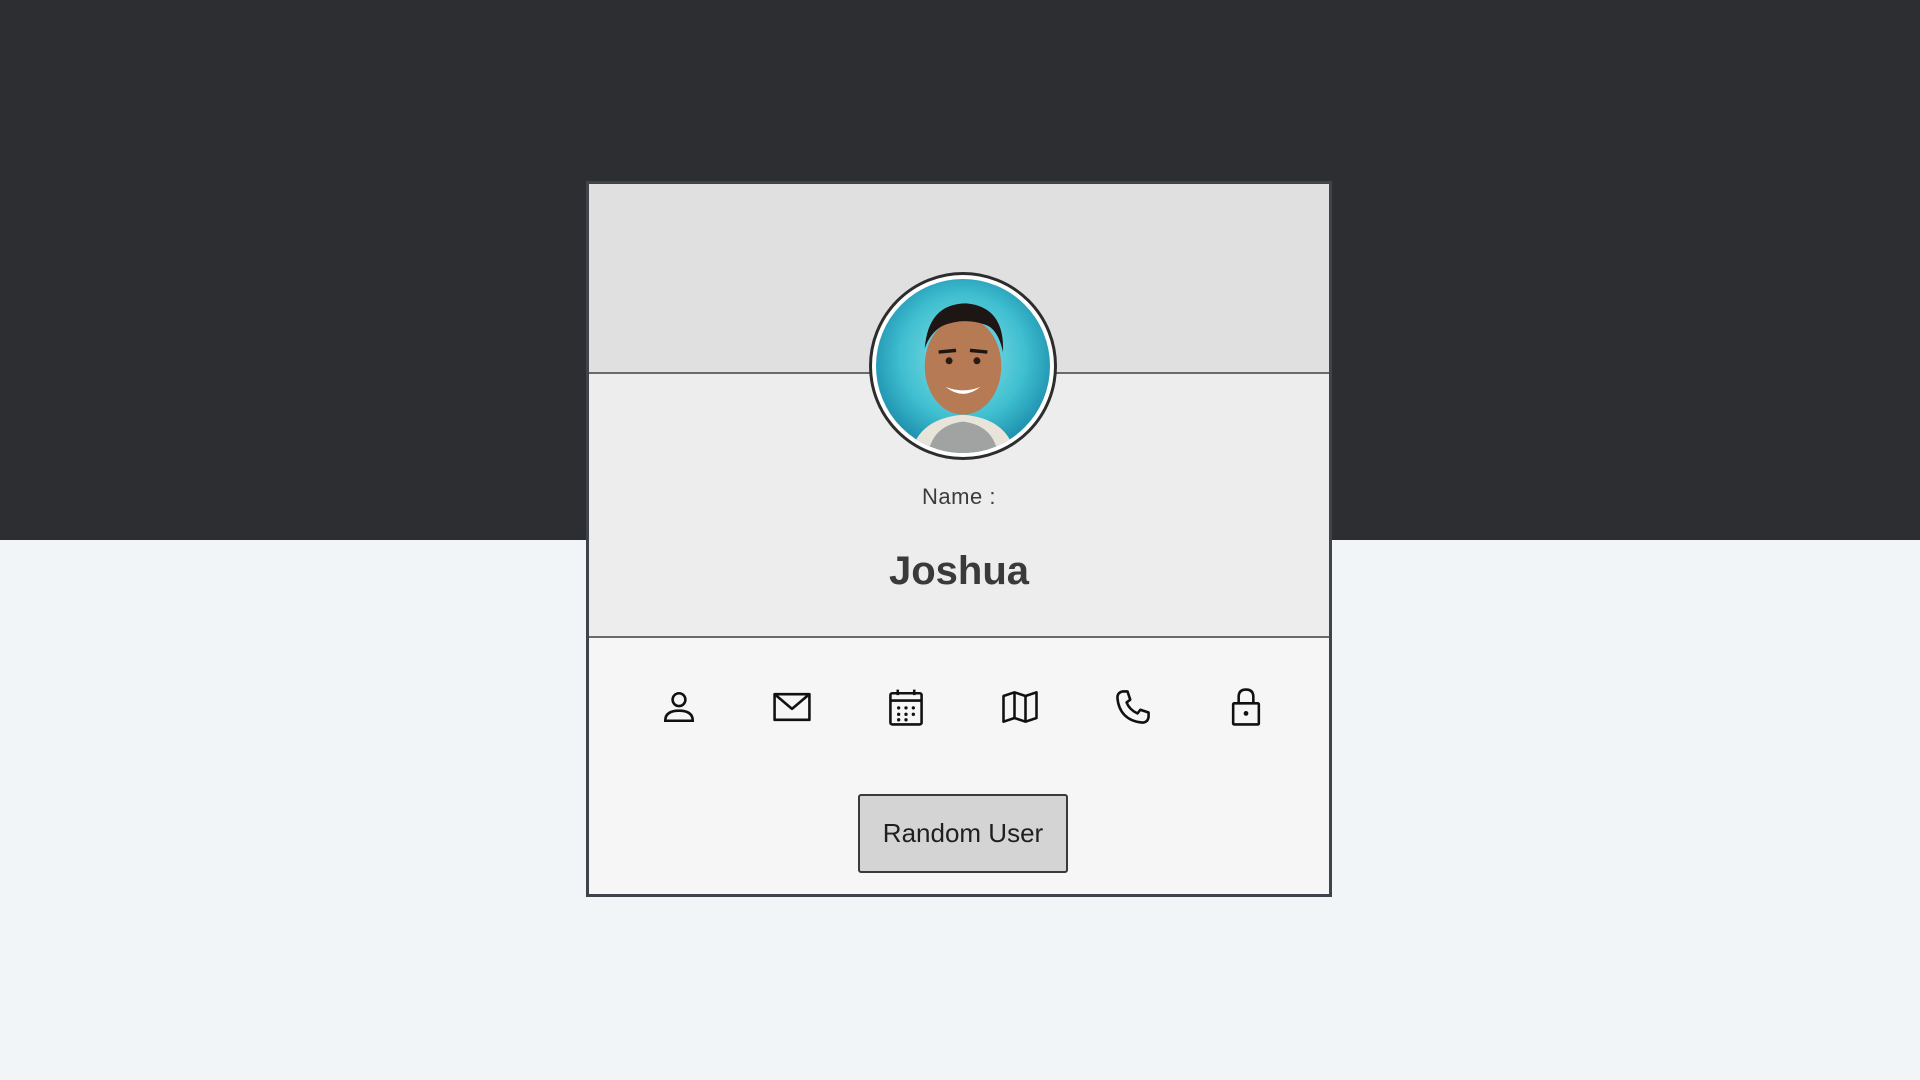 The height and width of the screenshot is (1080, 1920). Describe the element at coordinates (1246, 707) in the screenshot. I see `lock-icon` at that location.